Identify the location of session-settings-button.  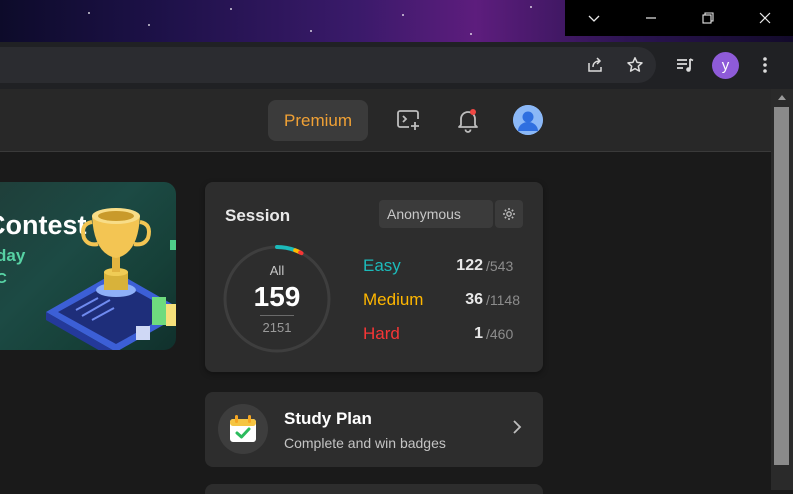
(509, 214).